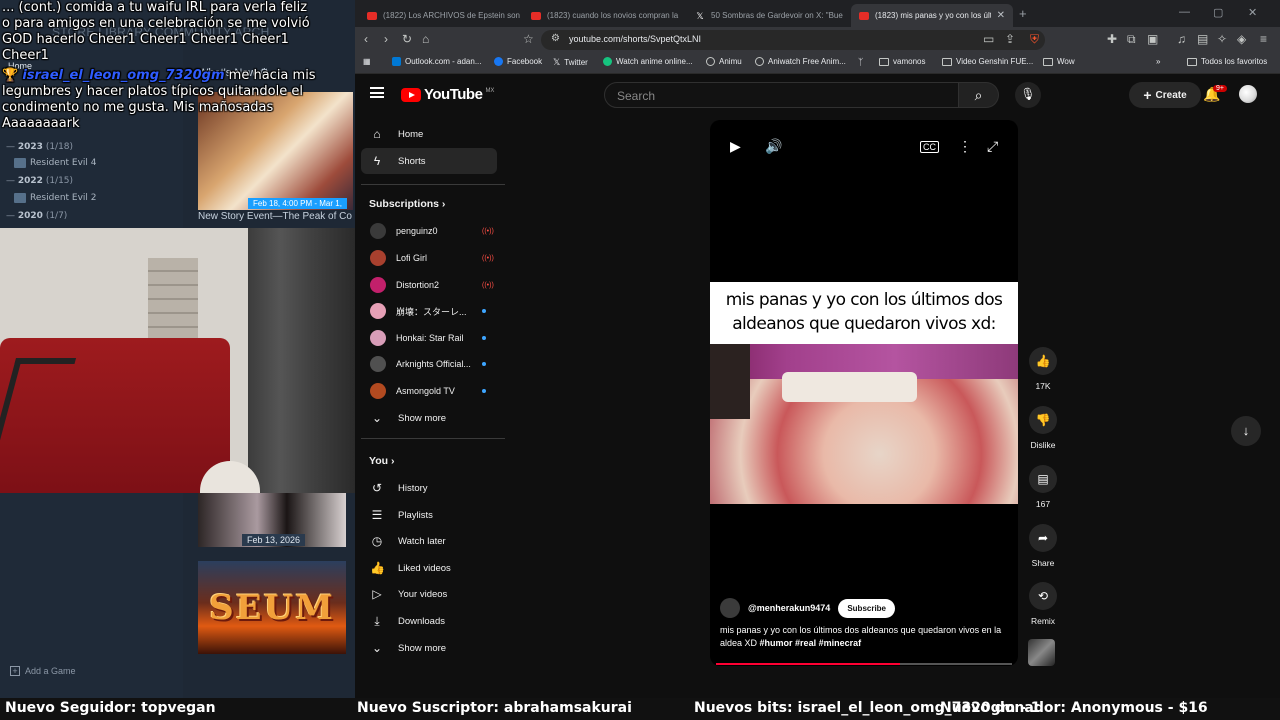 This screenshot has height=720, width=1280. What do you see at coordinates (386, 39) in the screenshot?
I see `forward-icon: ›` at bounding box center [386, 39].